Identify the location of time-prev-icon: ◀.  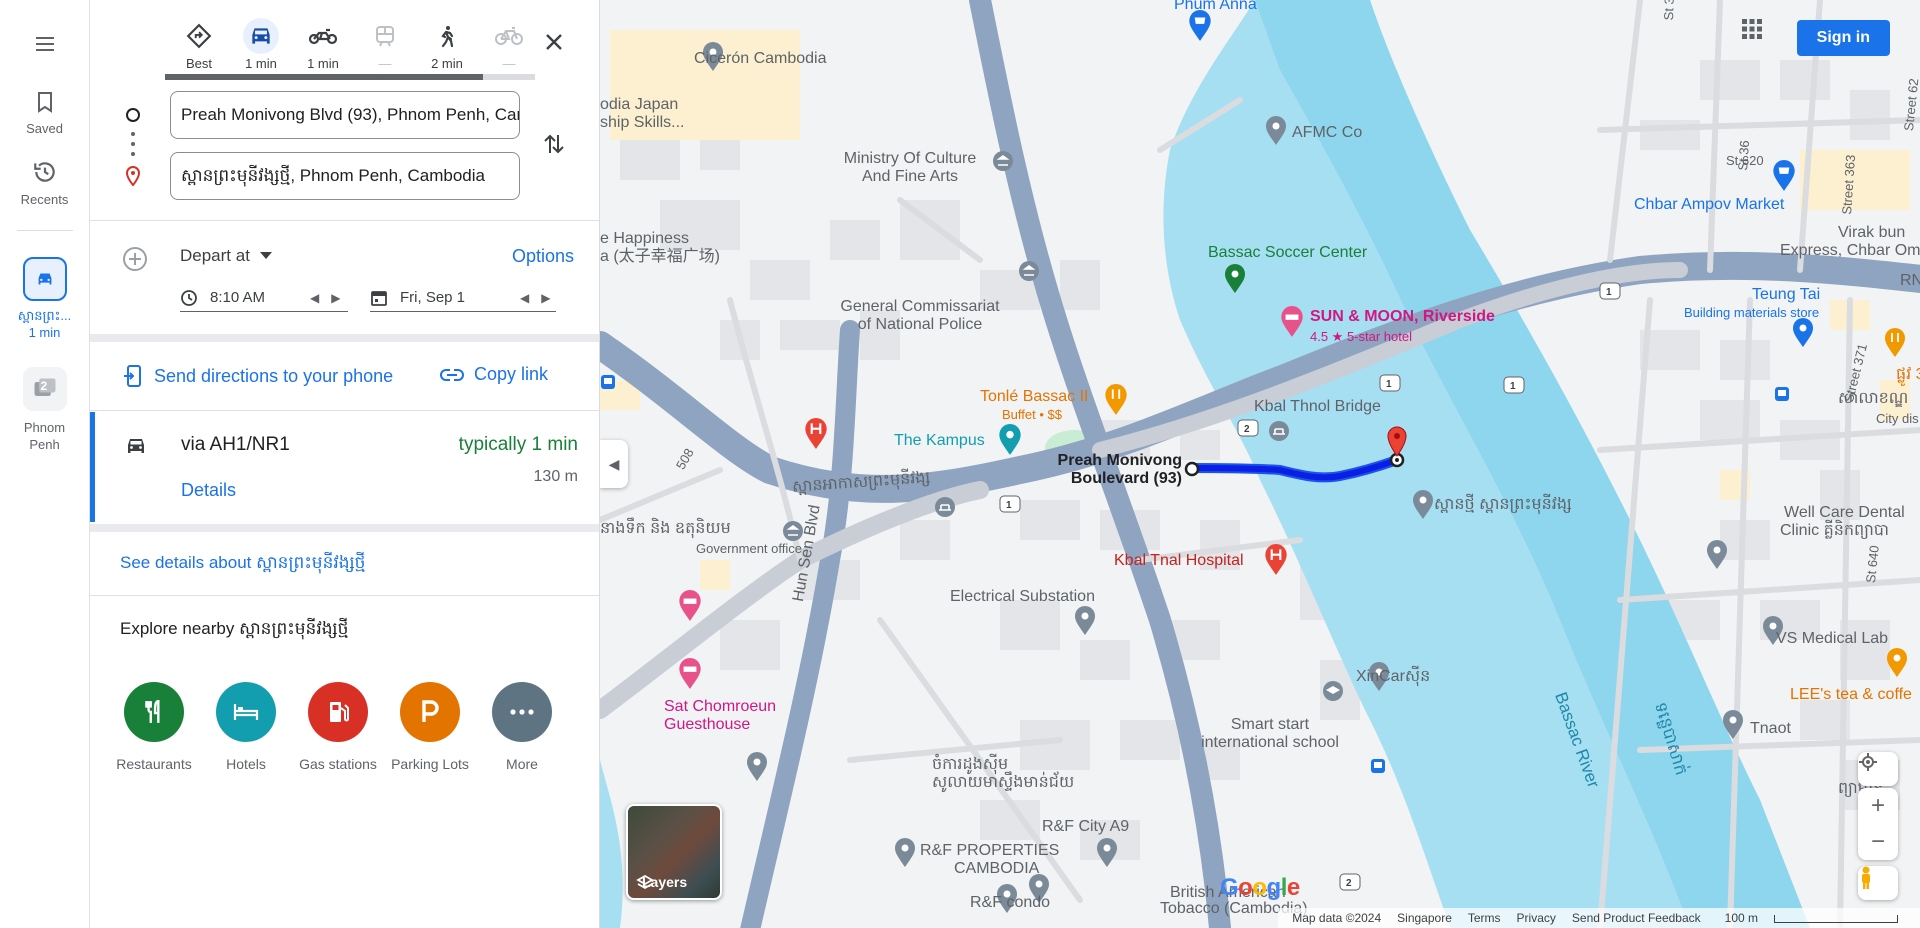
(314, 298).